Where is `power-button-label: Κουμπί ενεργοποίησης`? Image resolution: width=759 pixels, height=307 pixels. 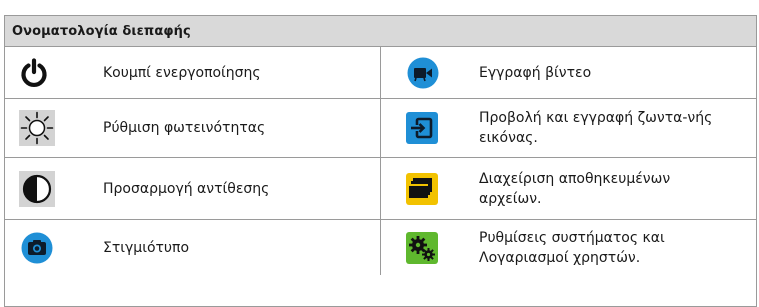 power-button-label: Κουμπί ενεργοποίησης is located at coordinates (182, 72).